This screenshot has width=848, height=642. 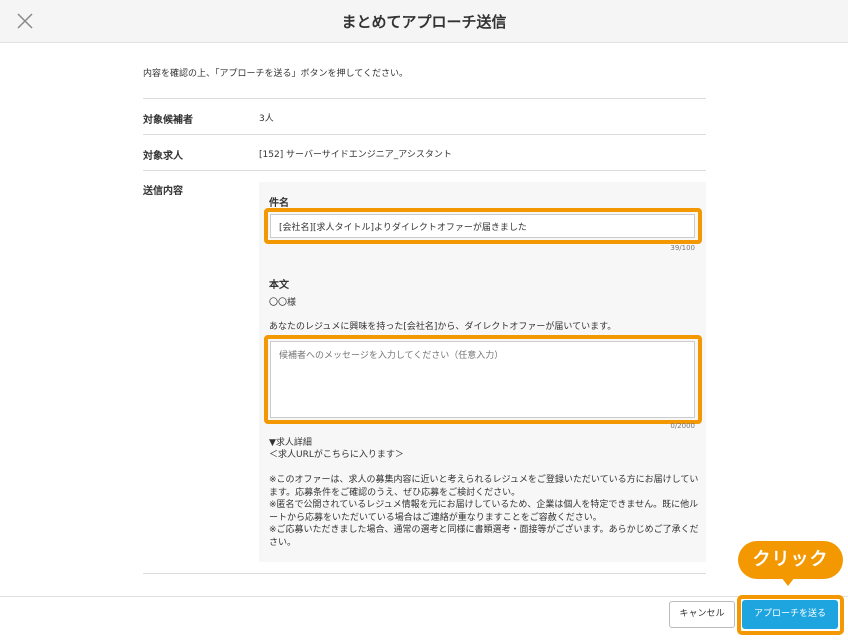 What do you see at coordinates (283, 303) in the screenshot?
I see `body-salutation: 〇〇様` at bounding box center [283, 303].